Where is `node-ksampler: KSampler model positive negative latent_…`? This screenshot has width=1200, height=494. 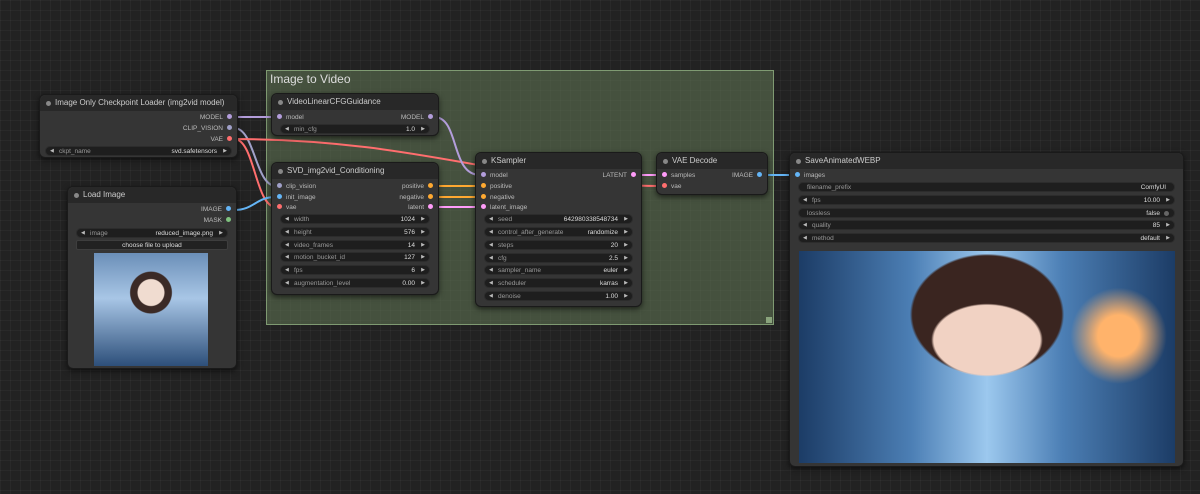 node-ksampler: KSampler model positive negative latent_… is located at coordinates (558, 229).